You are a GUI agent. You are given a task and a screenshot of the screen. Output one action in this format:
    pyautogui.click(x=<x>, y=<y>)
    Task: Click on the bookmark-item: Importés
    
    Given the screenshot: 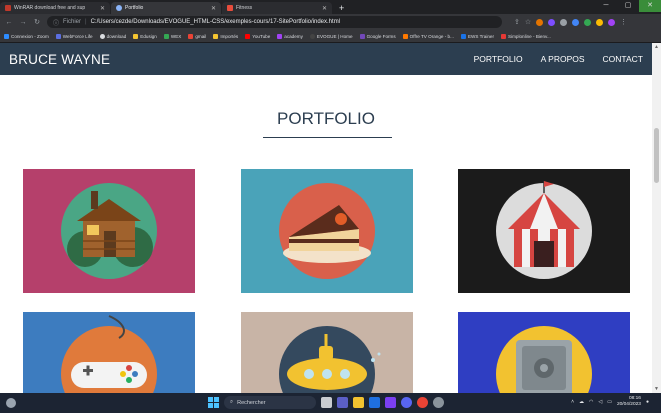 What is the action you would take?
    pyautogui.click(x=225, y=36)
    